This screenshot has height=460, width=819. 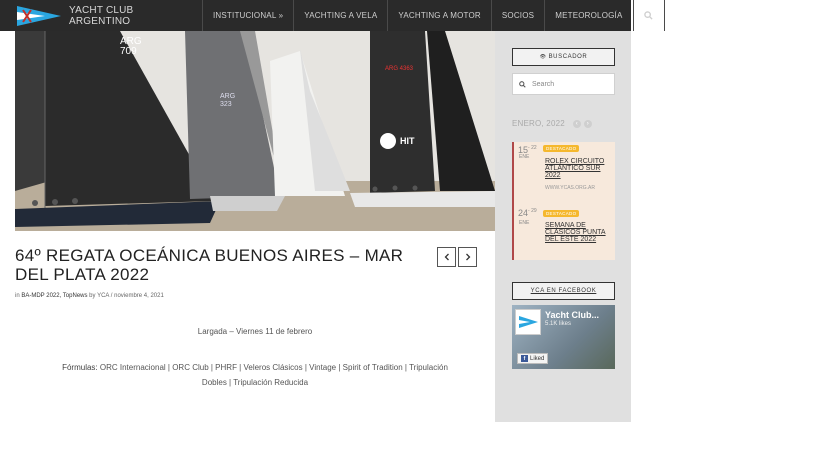 What do you see at coordinates (579, 232) in the screenshot?
I see `event-title-link: SEMANA DE CLÁSICOS PUNTA DEL ESTE 2022` at bounding box center [579, 232].